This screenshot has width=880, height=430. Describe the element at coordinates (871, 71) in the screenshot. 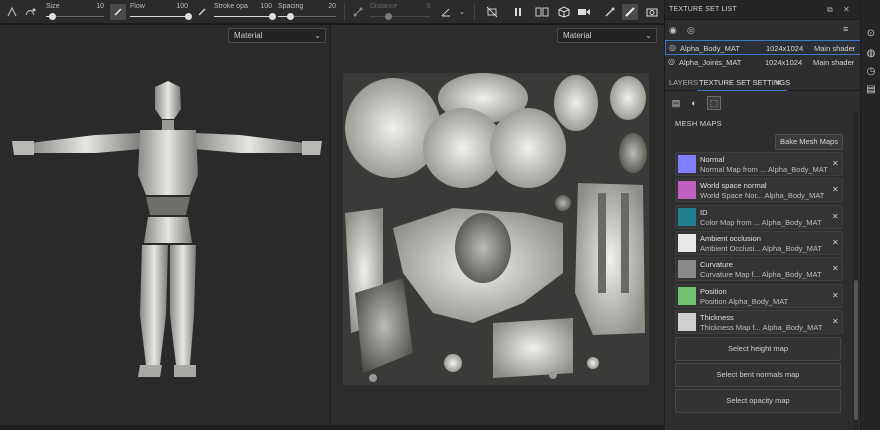

I see `history-clock-icon: ◷` at that location.